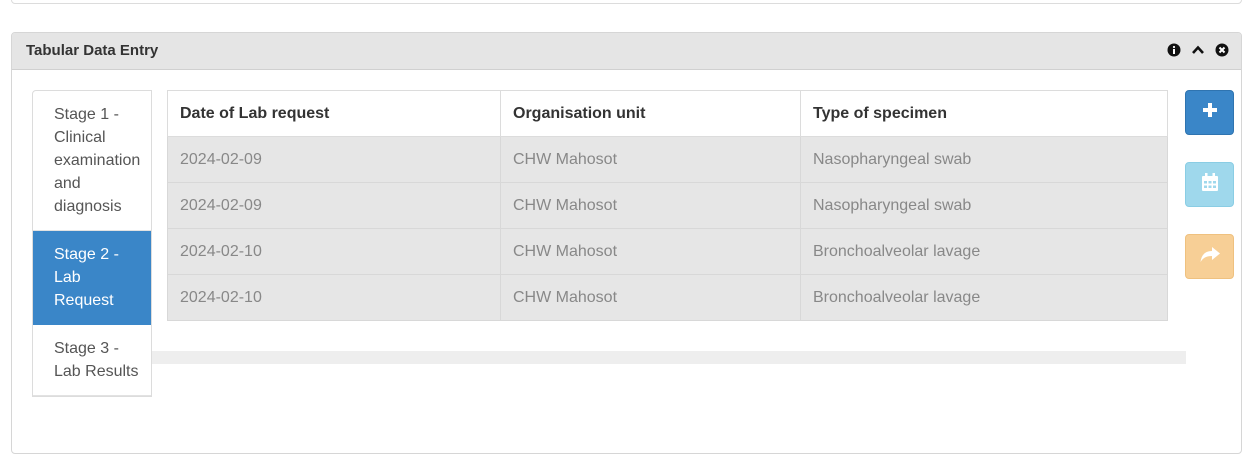 The width and height of the screenshot is (1245, 454). I want to click on header-controls, so click(1198, 52).